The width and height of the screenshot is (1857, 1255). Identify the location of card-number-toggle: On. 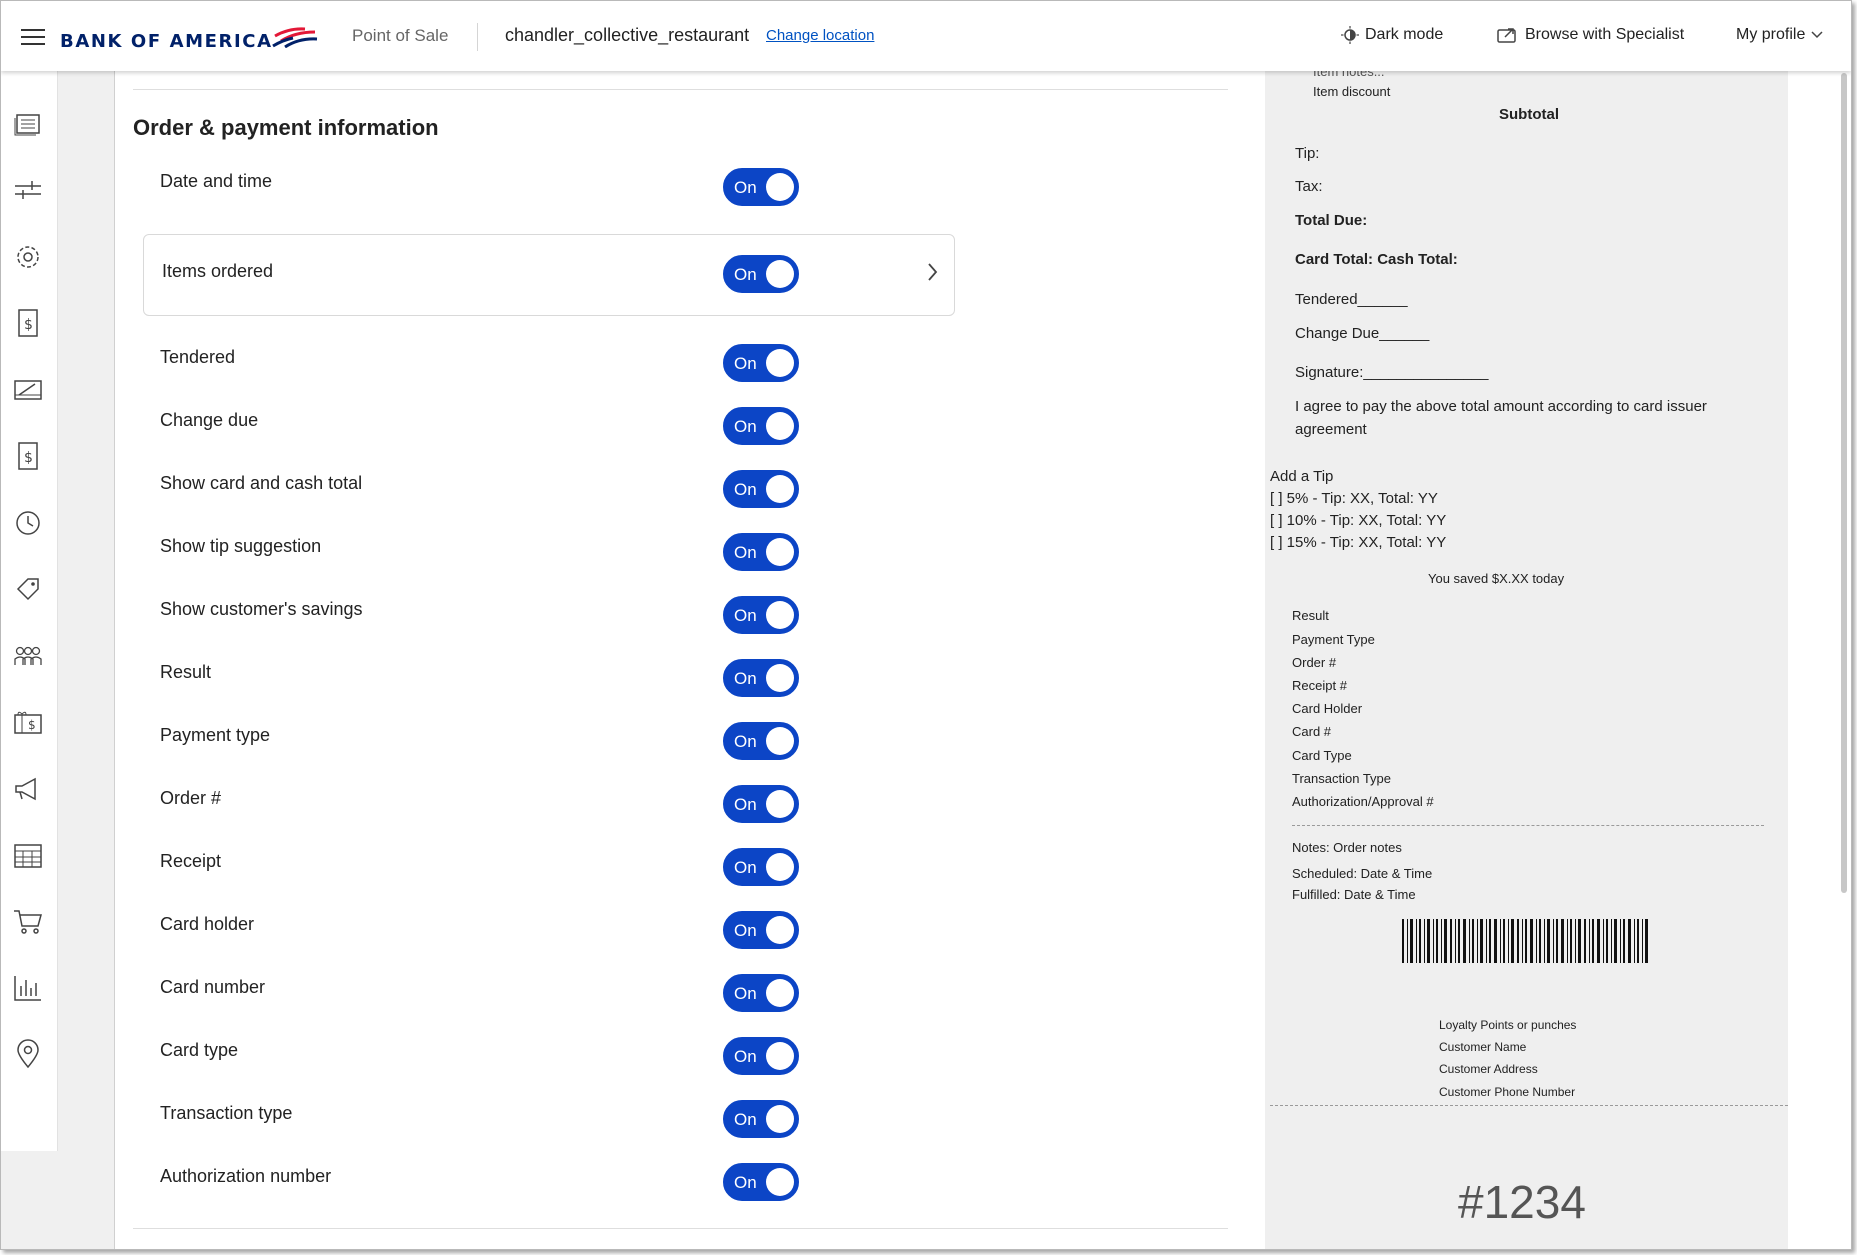
(761, 993).